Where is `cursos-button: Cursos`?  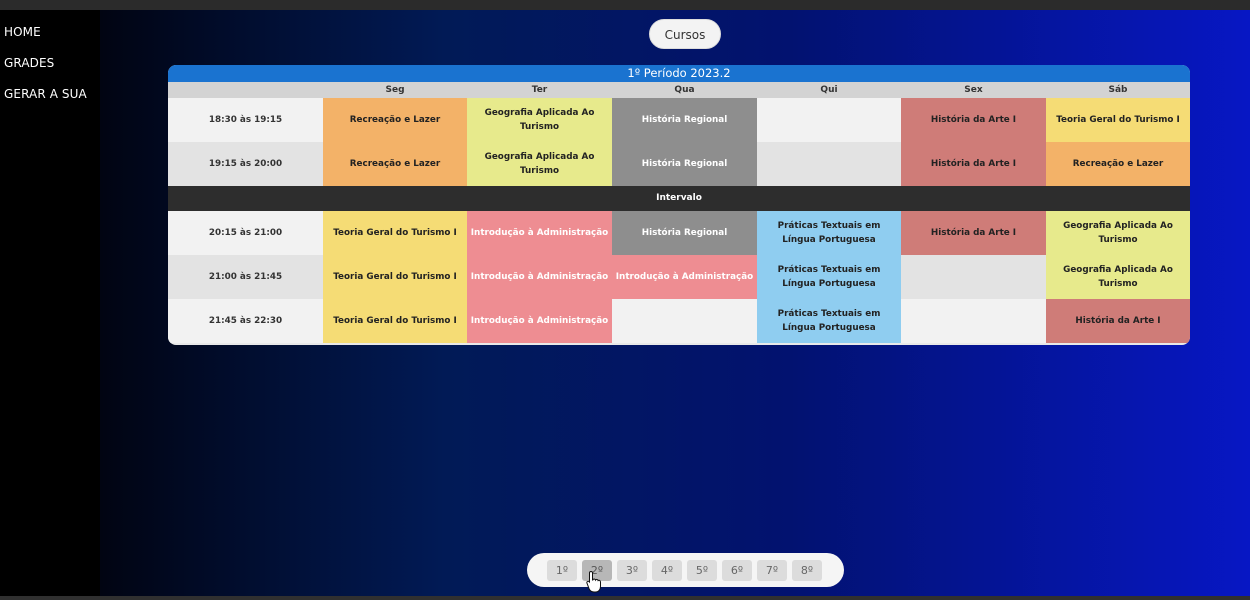 cursos-button: Cursos is located at coordinates (685, 34).